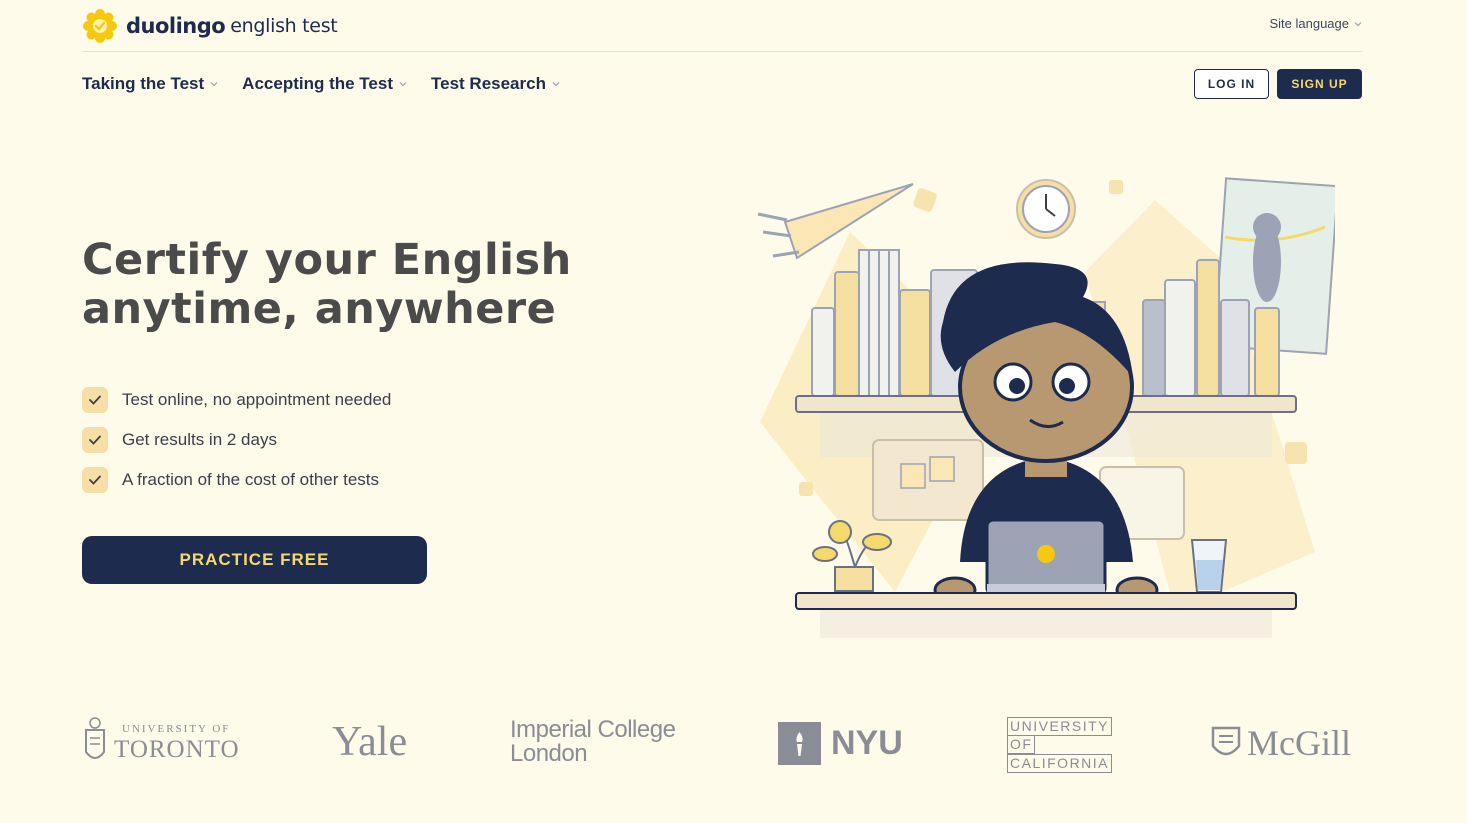 This screenshot has height=823, width=1467. I want to click on imperial-line2: London, so click(549, 753).